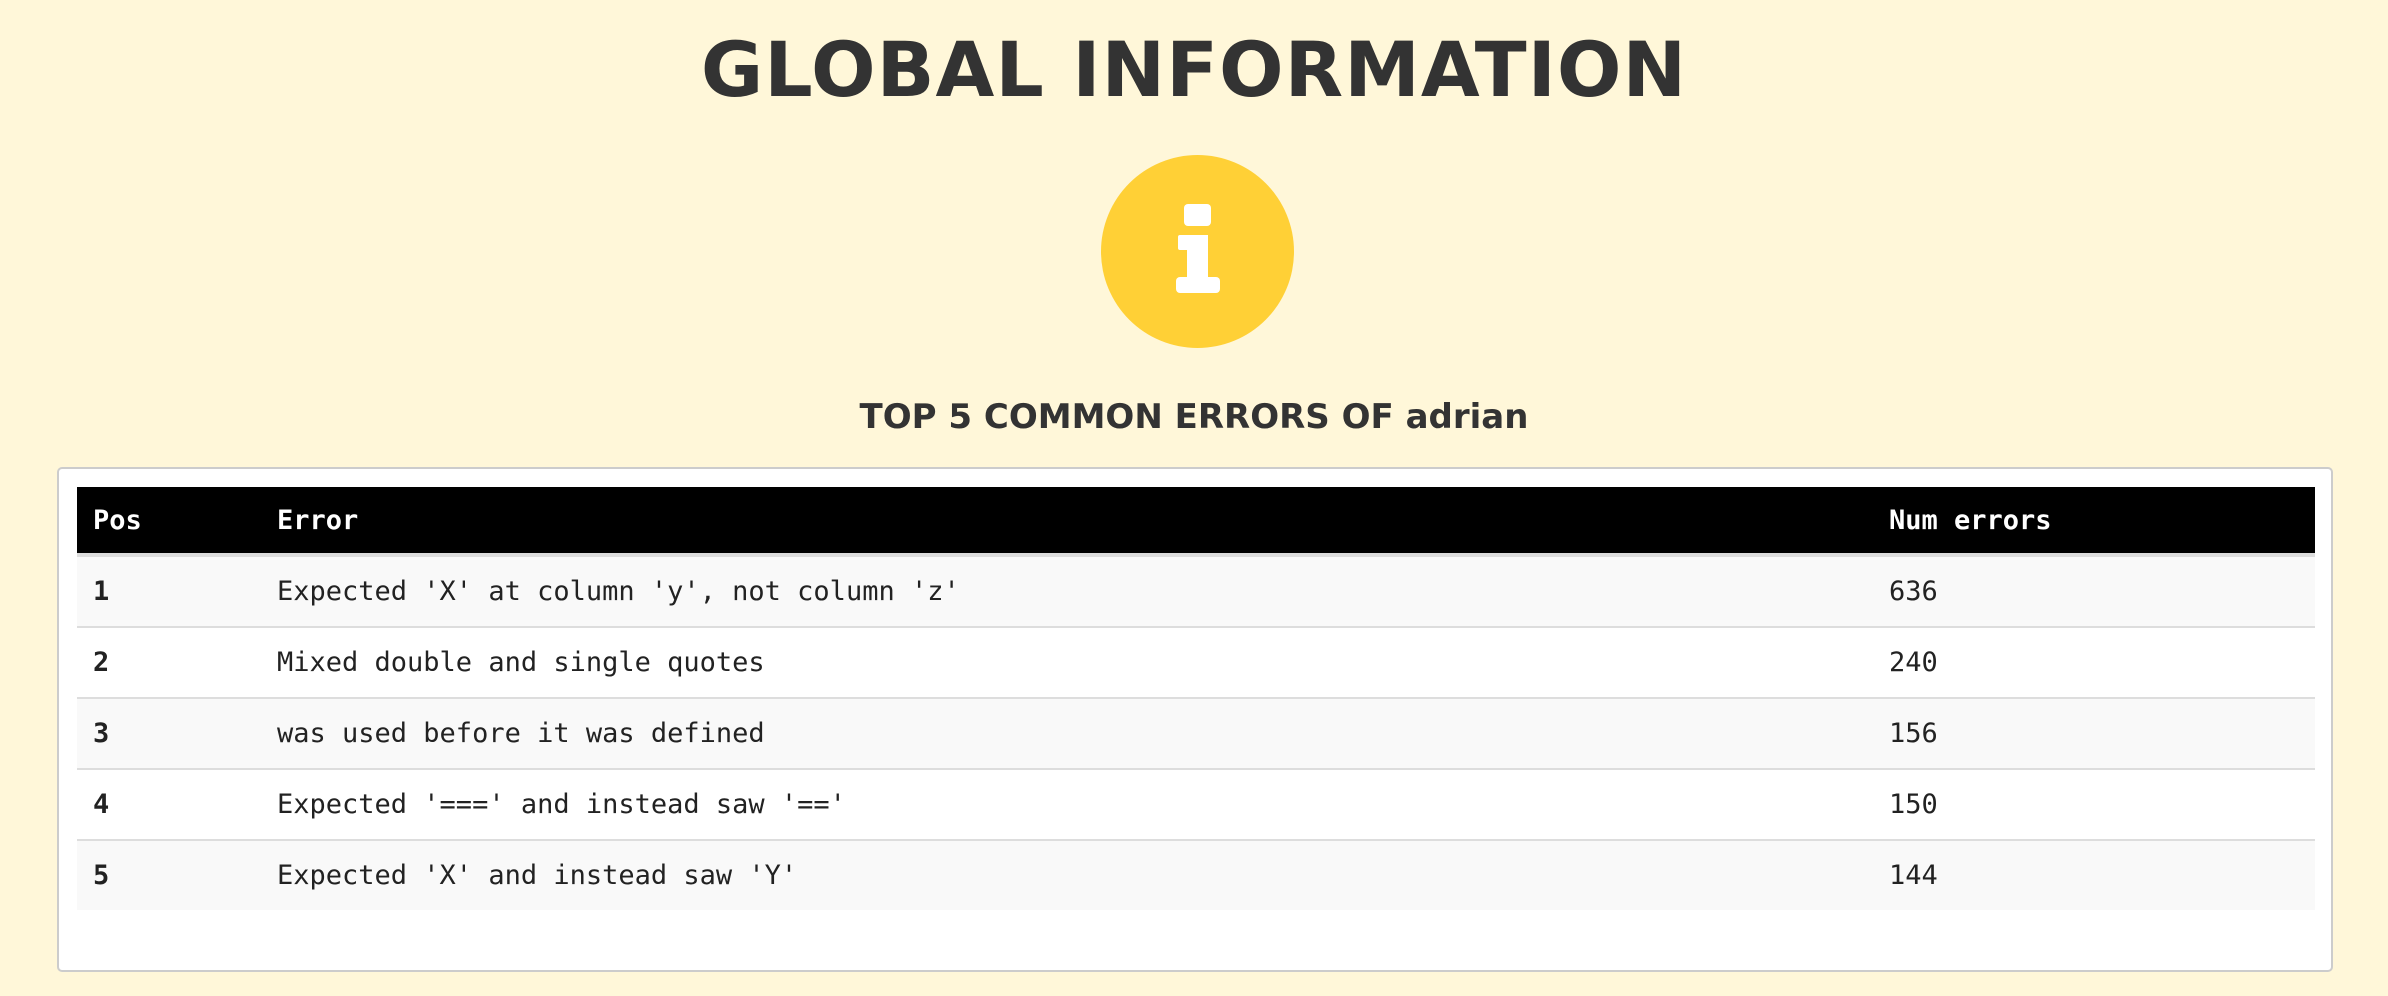 The height and width of the screenshot is (996, 2388). I want to click on row-error: Expected 'X' and instead saw 'Y', so click(1067, 874).